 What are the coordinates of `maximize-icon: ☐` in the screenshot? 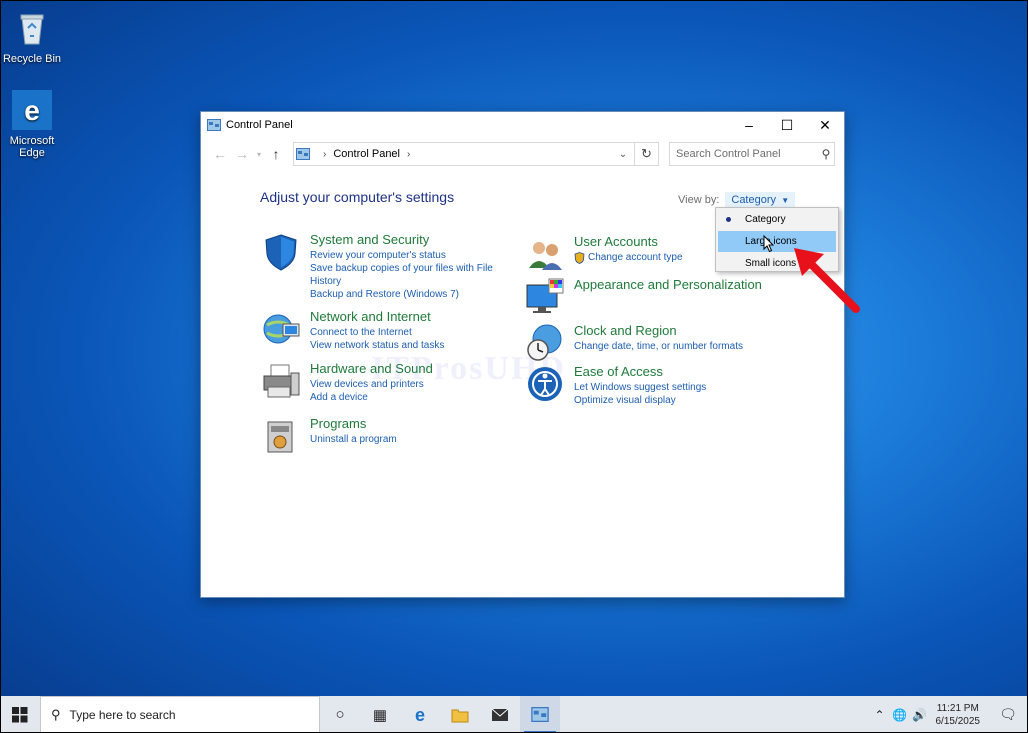 It's located at (787, 124).